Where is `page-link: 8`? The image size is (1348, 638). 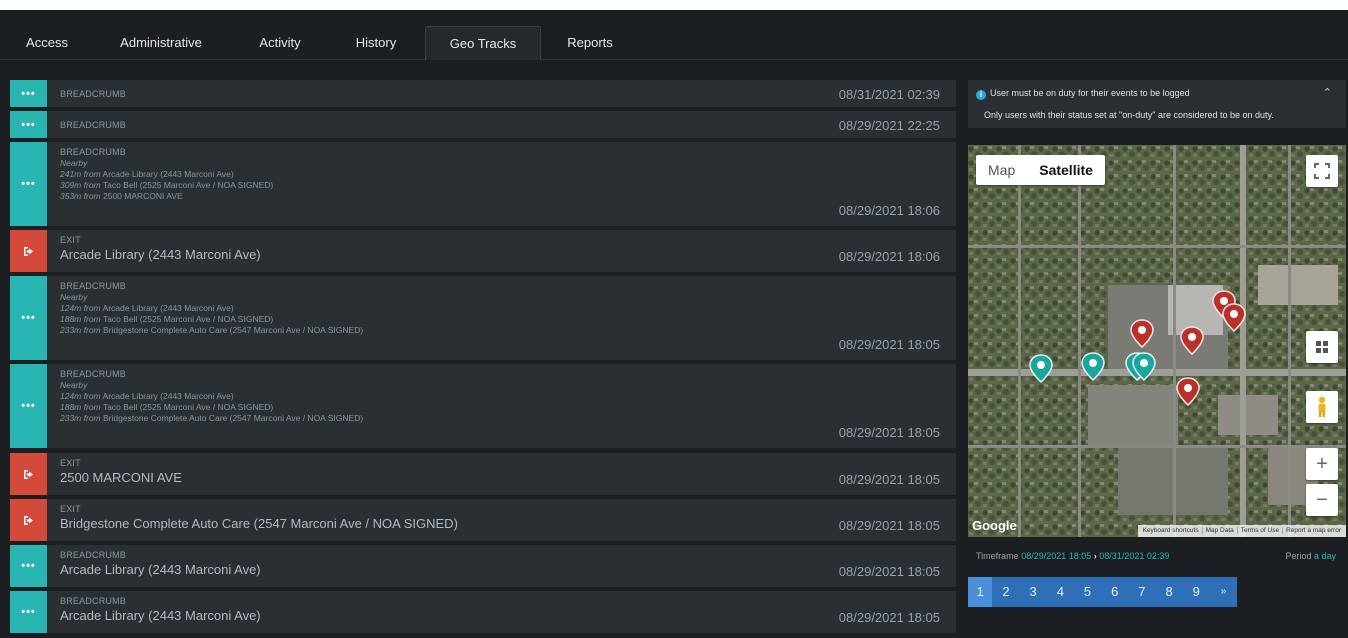
page-link: 8 is located at coordinates (1169, 592).